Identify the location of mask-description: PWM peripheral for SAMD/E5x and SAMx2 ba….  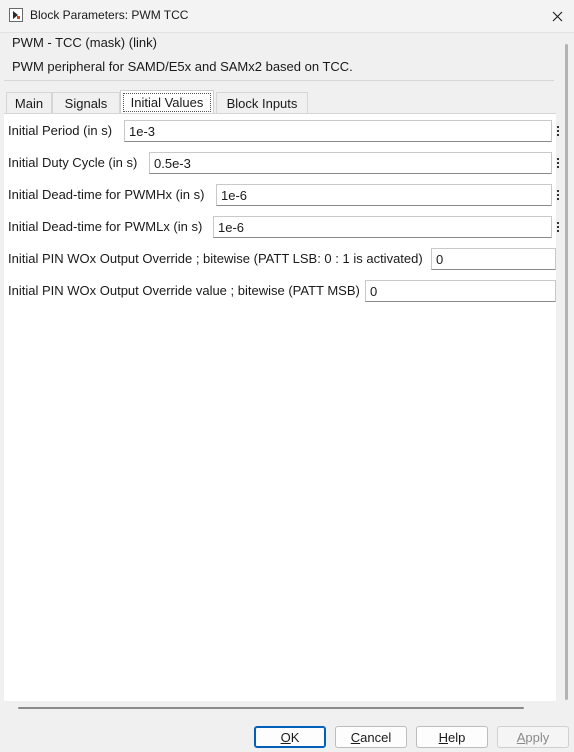
(182, 66).